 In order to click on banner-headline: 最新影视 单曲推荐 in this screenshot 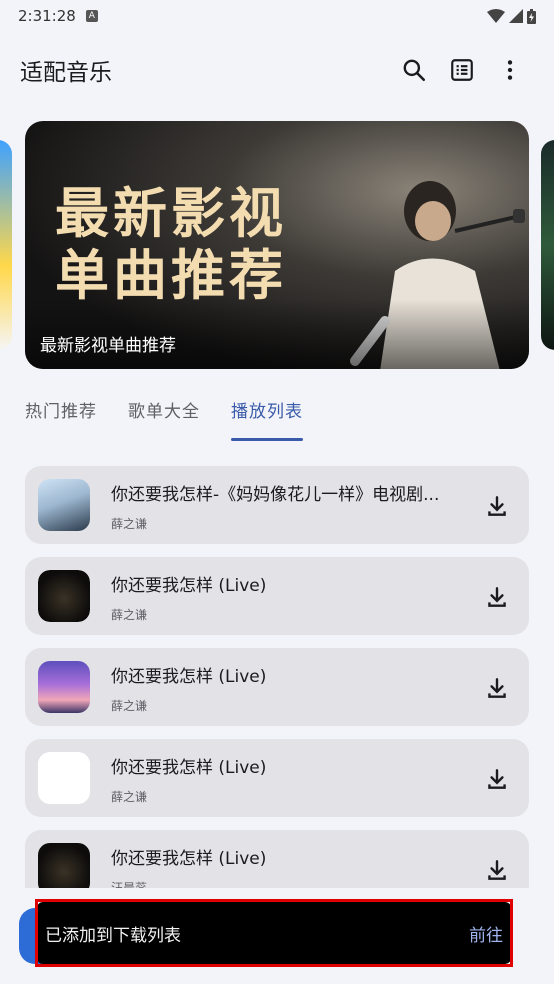, I will do `click(171, 245)`.